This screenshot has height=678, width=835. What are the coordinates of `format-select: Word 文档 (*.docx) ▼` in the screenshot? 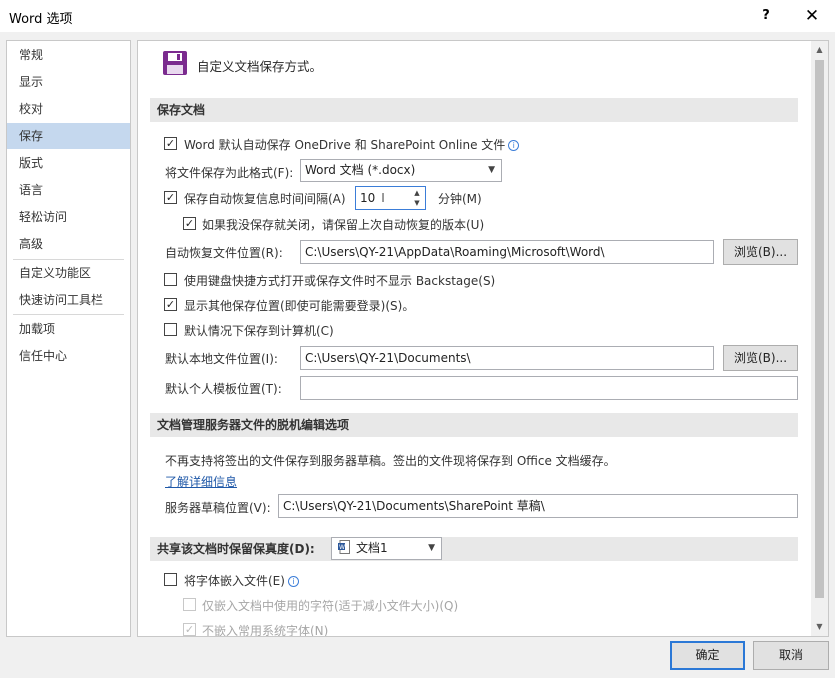 It's located at (401, 170).